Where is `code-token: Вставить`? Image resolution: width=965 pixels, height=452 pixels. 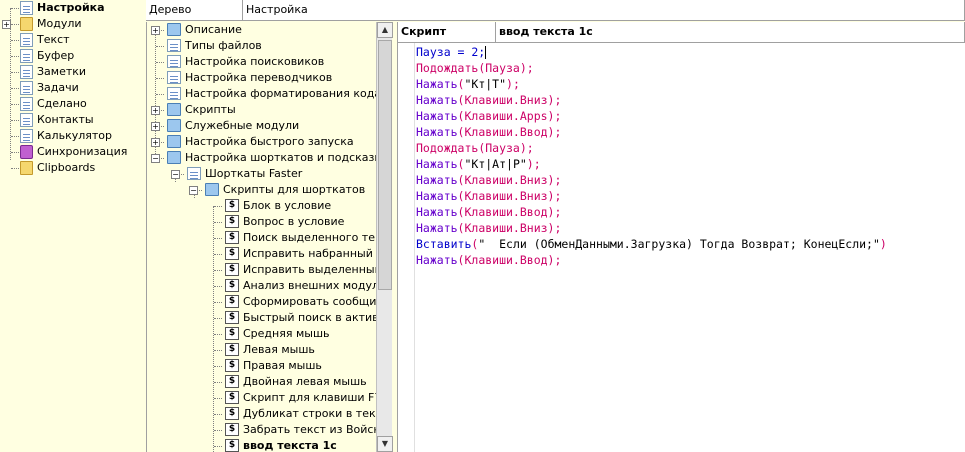 code-token: Вставить is located at coordinates (444, 244).